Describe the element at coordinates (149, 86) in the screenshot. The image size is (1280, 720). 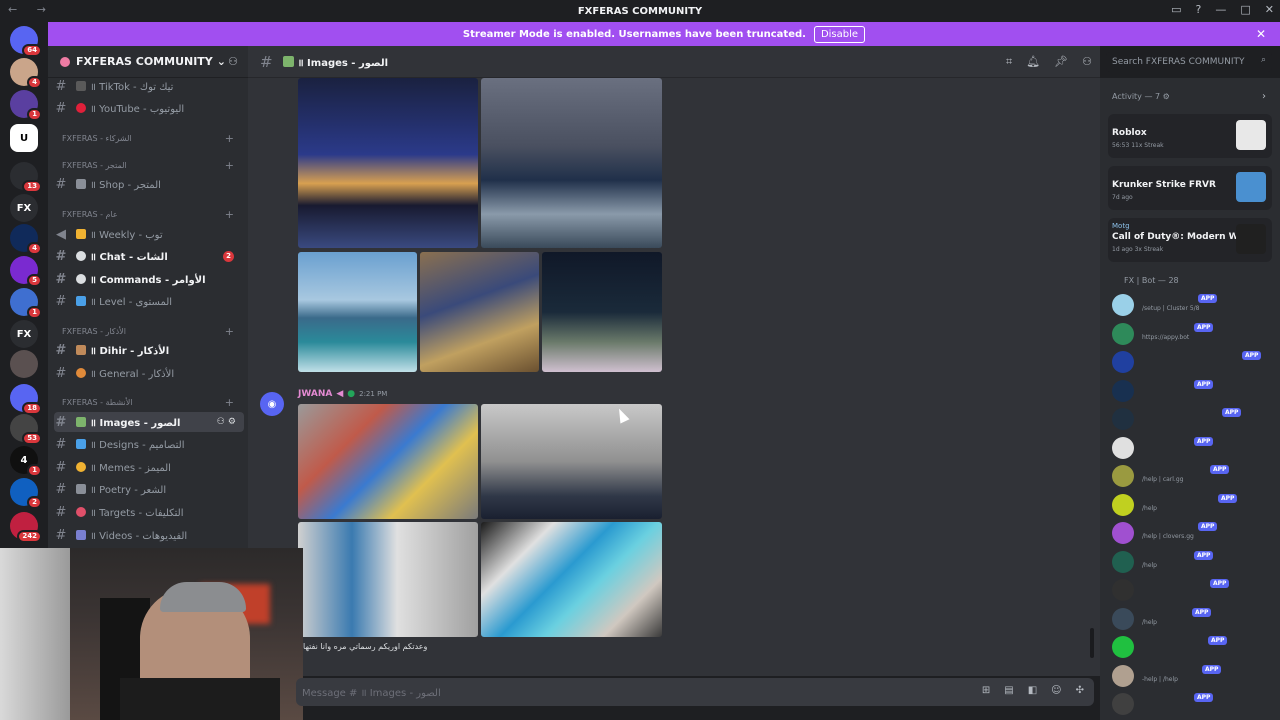
I see `channel-tiktok: # ॥ TikTok - تيك توك` at that location.